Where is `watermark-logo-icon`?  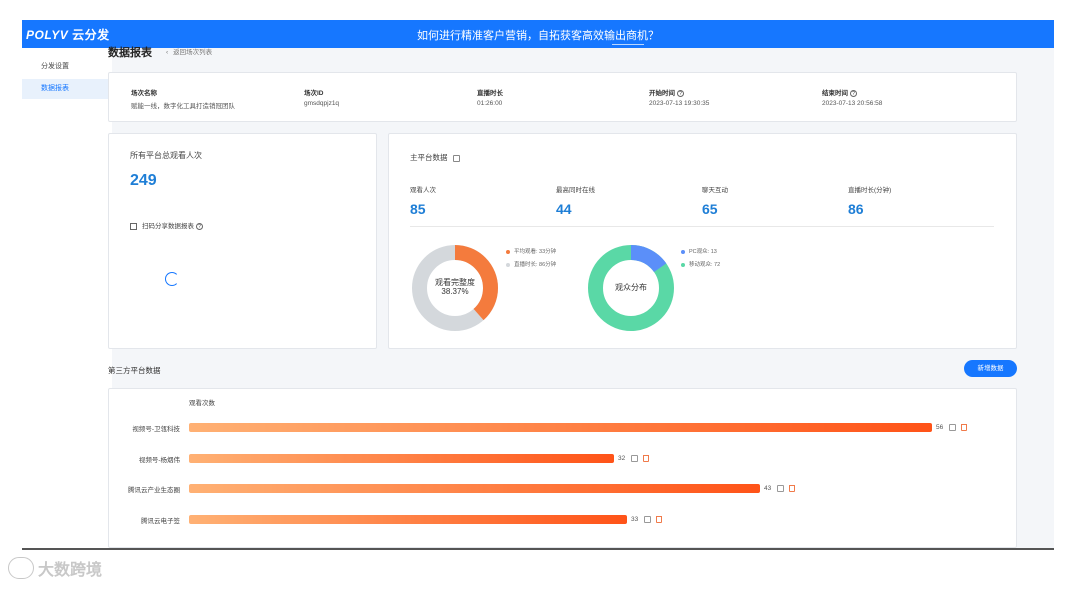 watermark-logo-icon is located at coordinates (21, 568).